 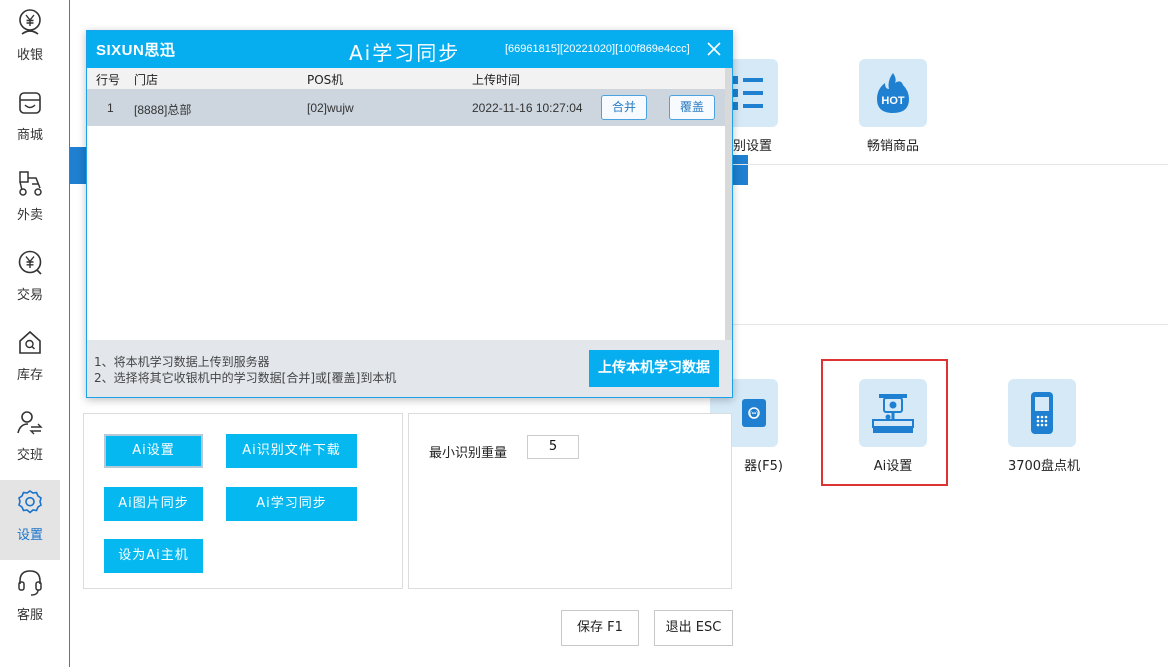 What do you see at coordinates (30, 280) in the screenshot?
I see `sidebar-item-transaction: 交易` at bounding box center [30, 280].